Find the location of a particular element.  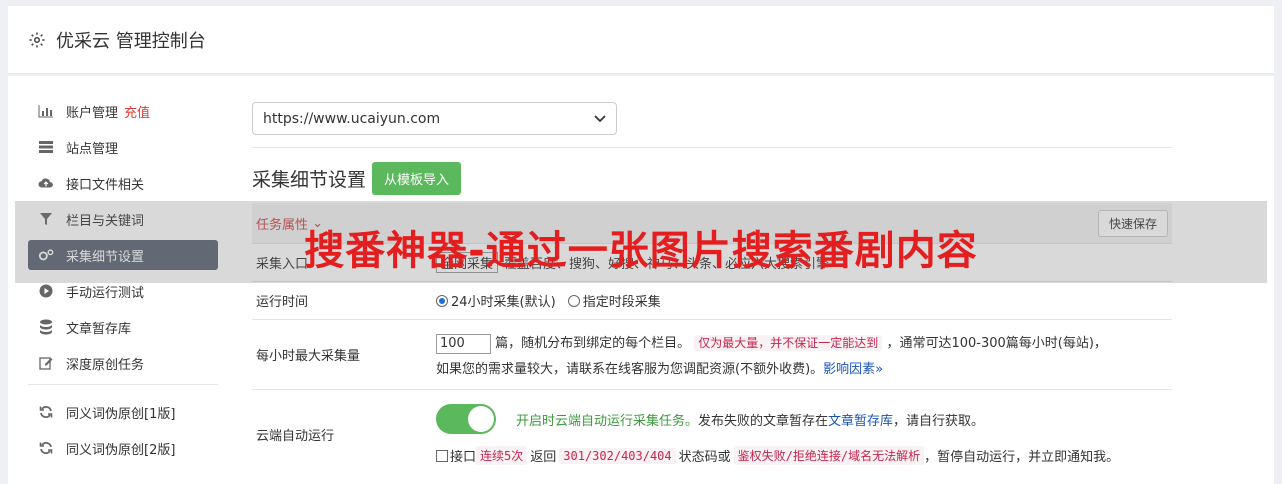

bar-chart-icon is located at coordinates (46, 111).